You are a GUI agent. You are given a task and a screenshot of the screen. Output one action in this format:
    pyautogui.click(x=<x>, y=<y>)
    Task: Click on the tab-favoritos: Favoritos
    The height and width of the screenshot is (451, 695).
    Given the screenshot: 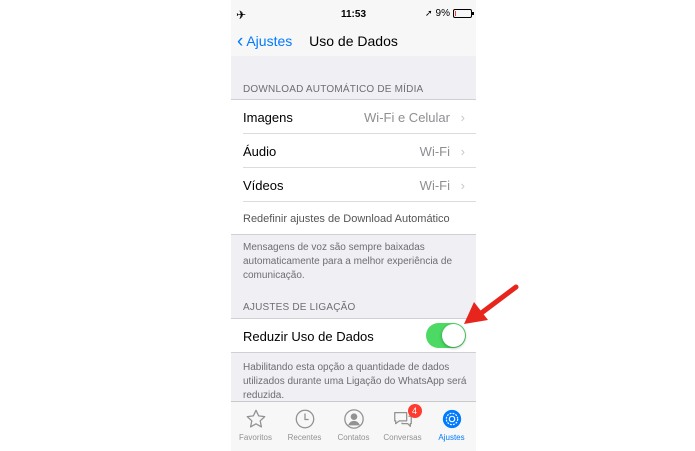 What is the action you would take?
    pyautogui.click(x=255, y=425)
    